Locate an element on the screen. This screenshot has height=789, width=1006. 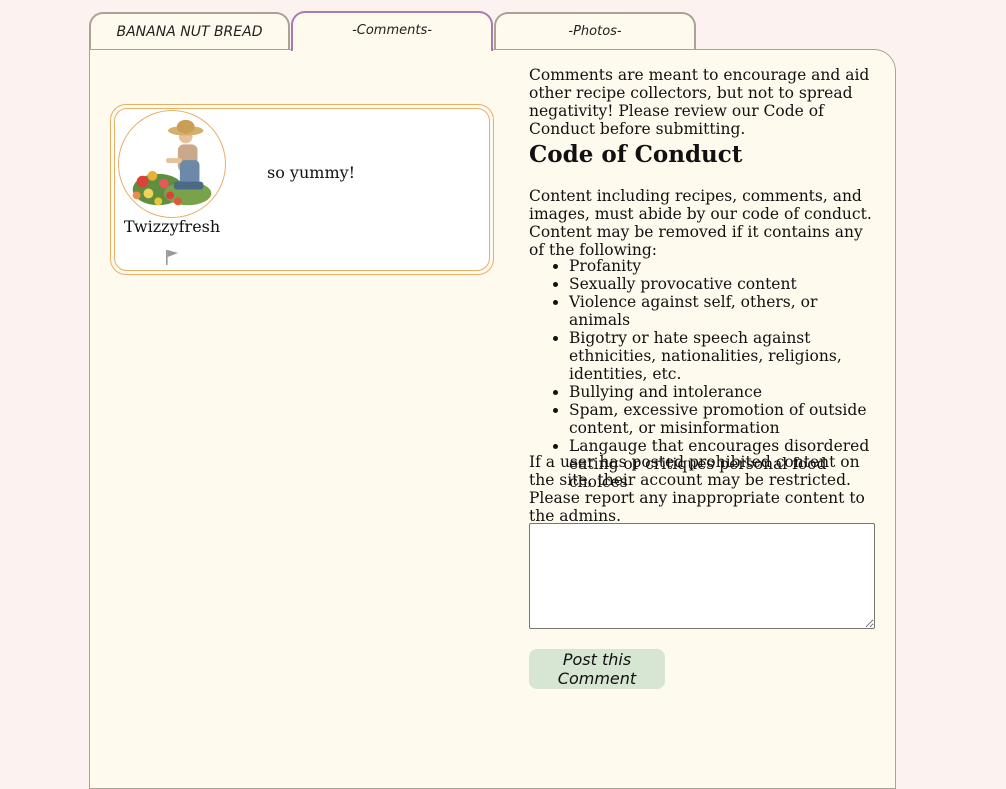
gardener-avatar-icon is located at coordinates (172, 164).